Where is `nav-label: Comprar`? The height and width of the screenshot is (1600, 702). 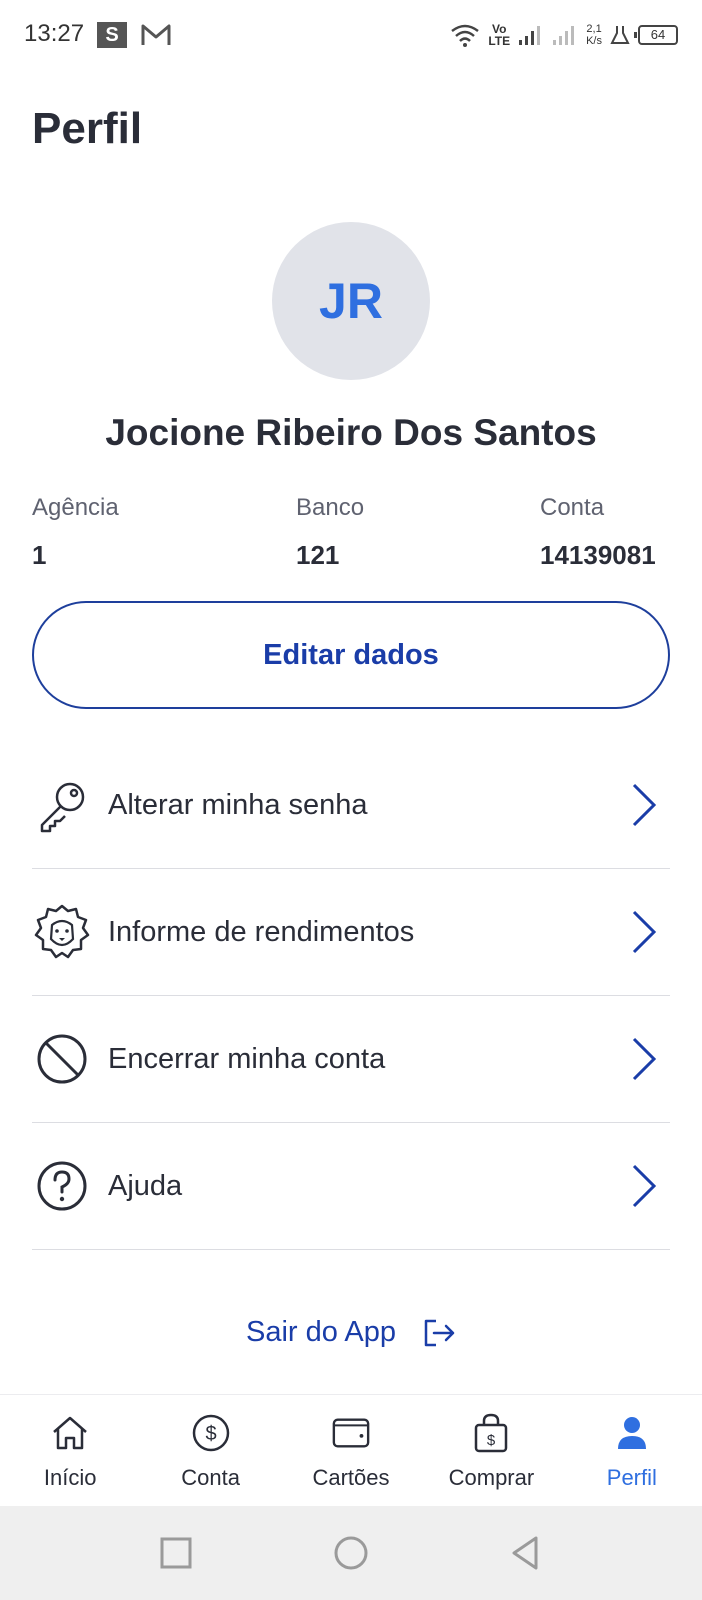
nav-label: Comprar is located at coordinates (491, 1477).